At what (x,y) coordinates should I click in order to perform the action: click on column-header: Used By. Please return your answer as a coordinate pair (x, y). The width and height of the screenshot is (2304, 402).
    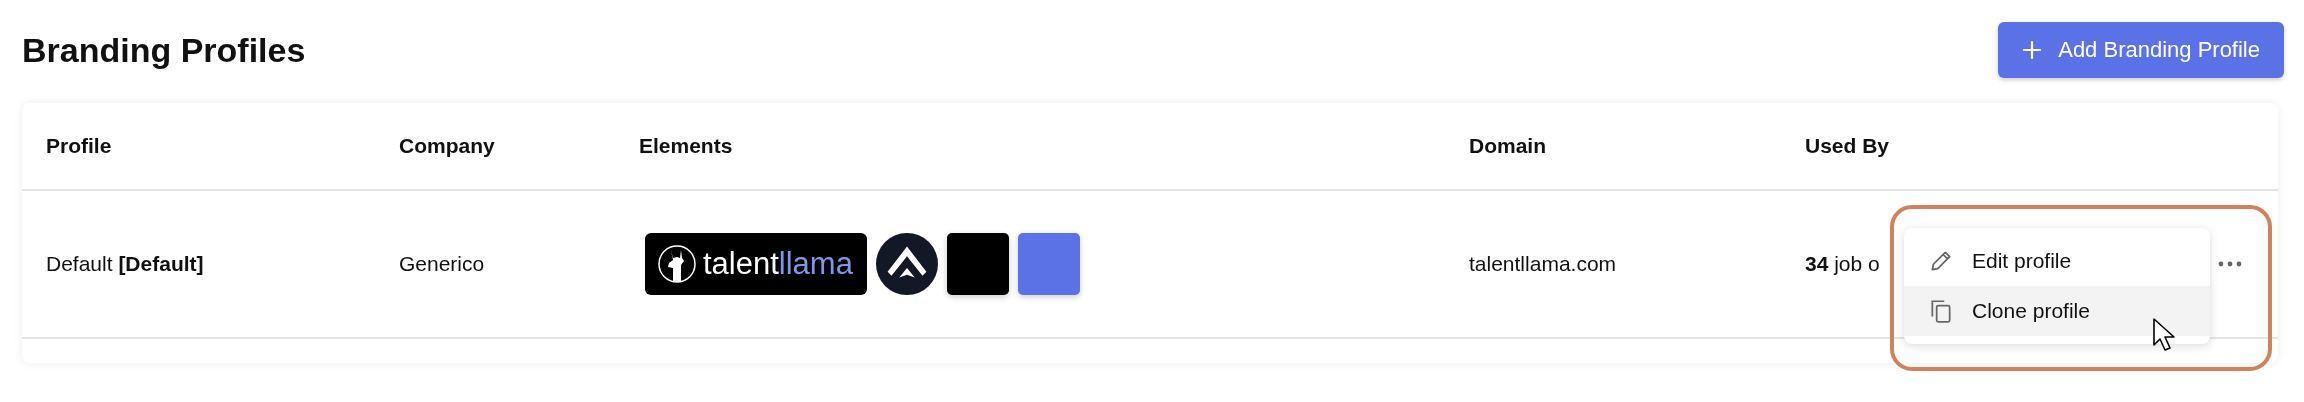
    Looking at the image, I should click on (1848, 146).